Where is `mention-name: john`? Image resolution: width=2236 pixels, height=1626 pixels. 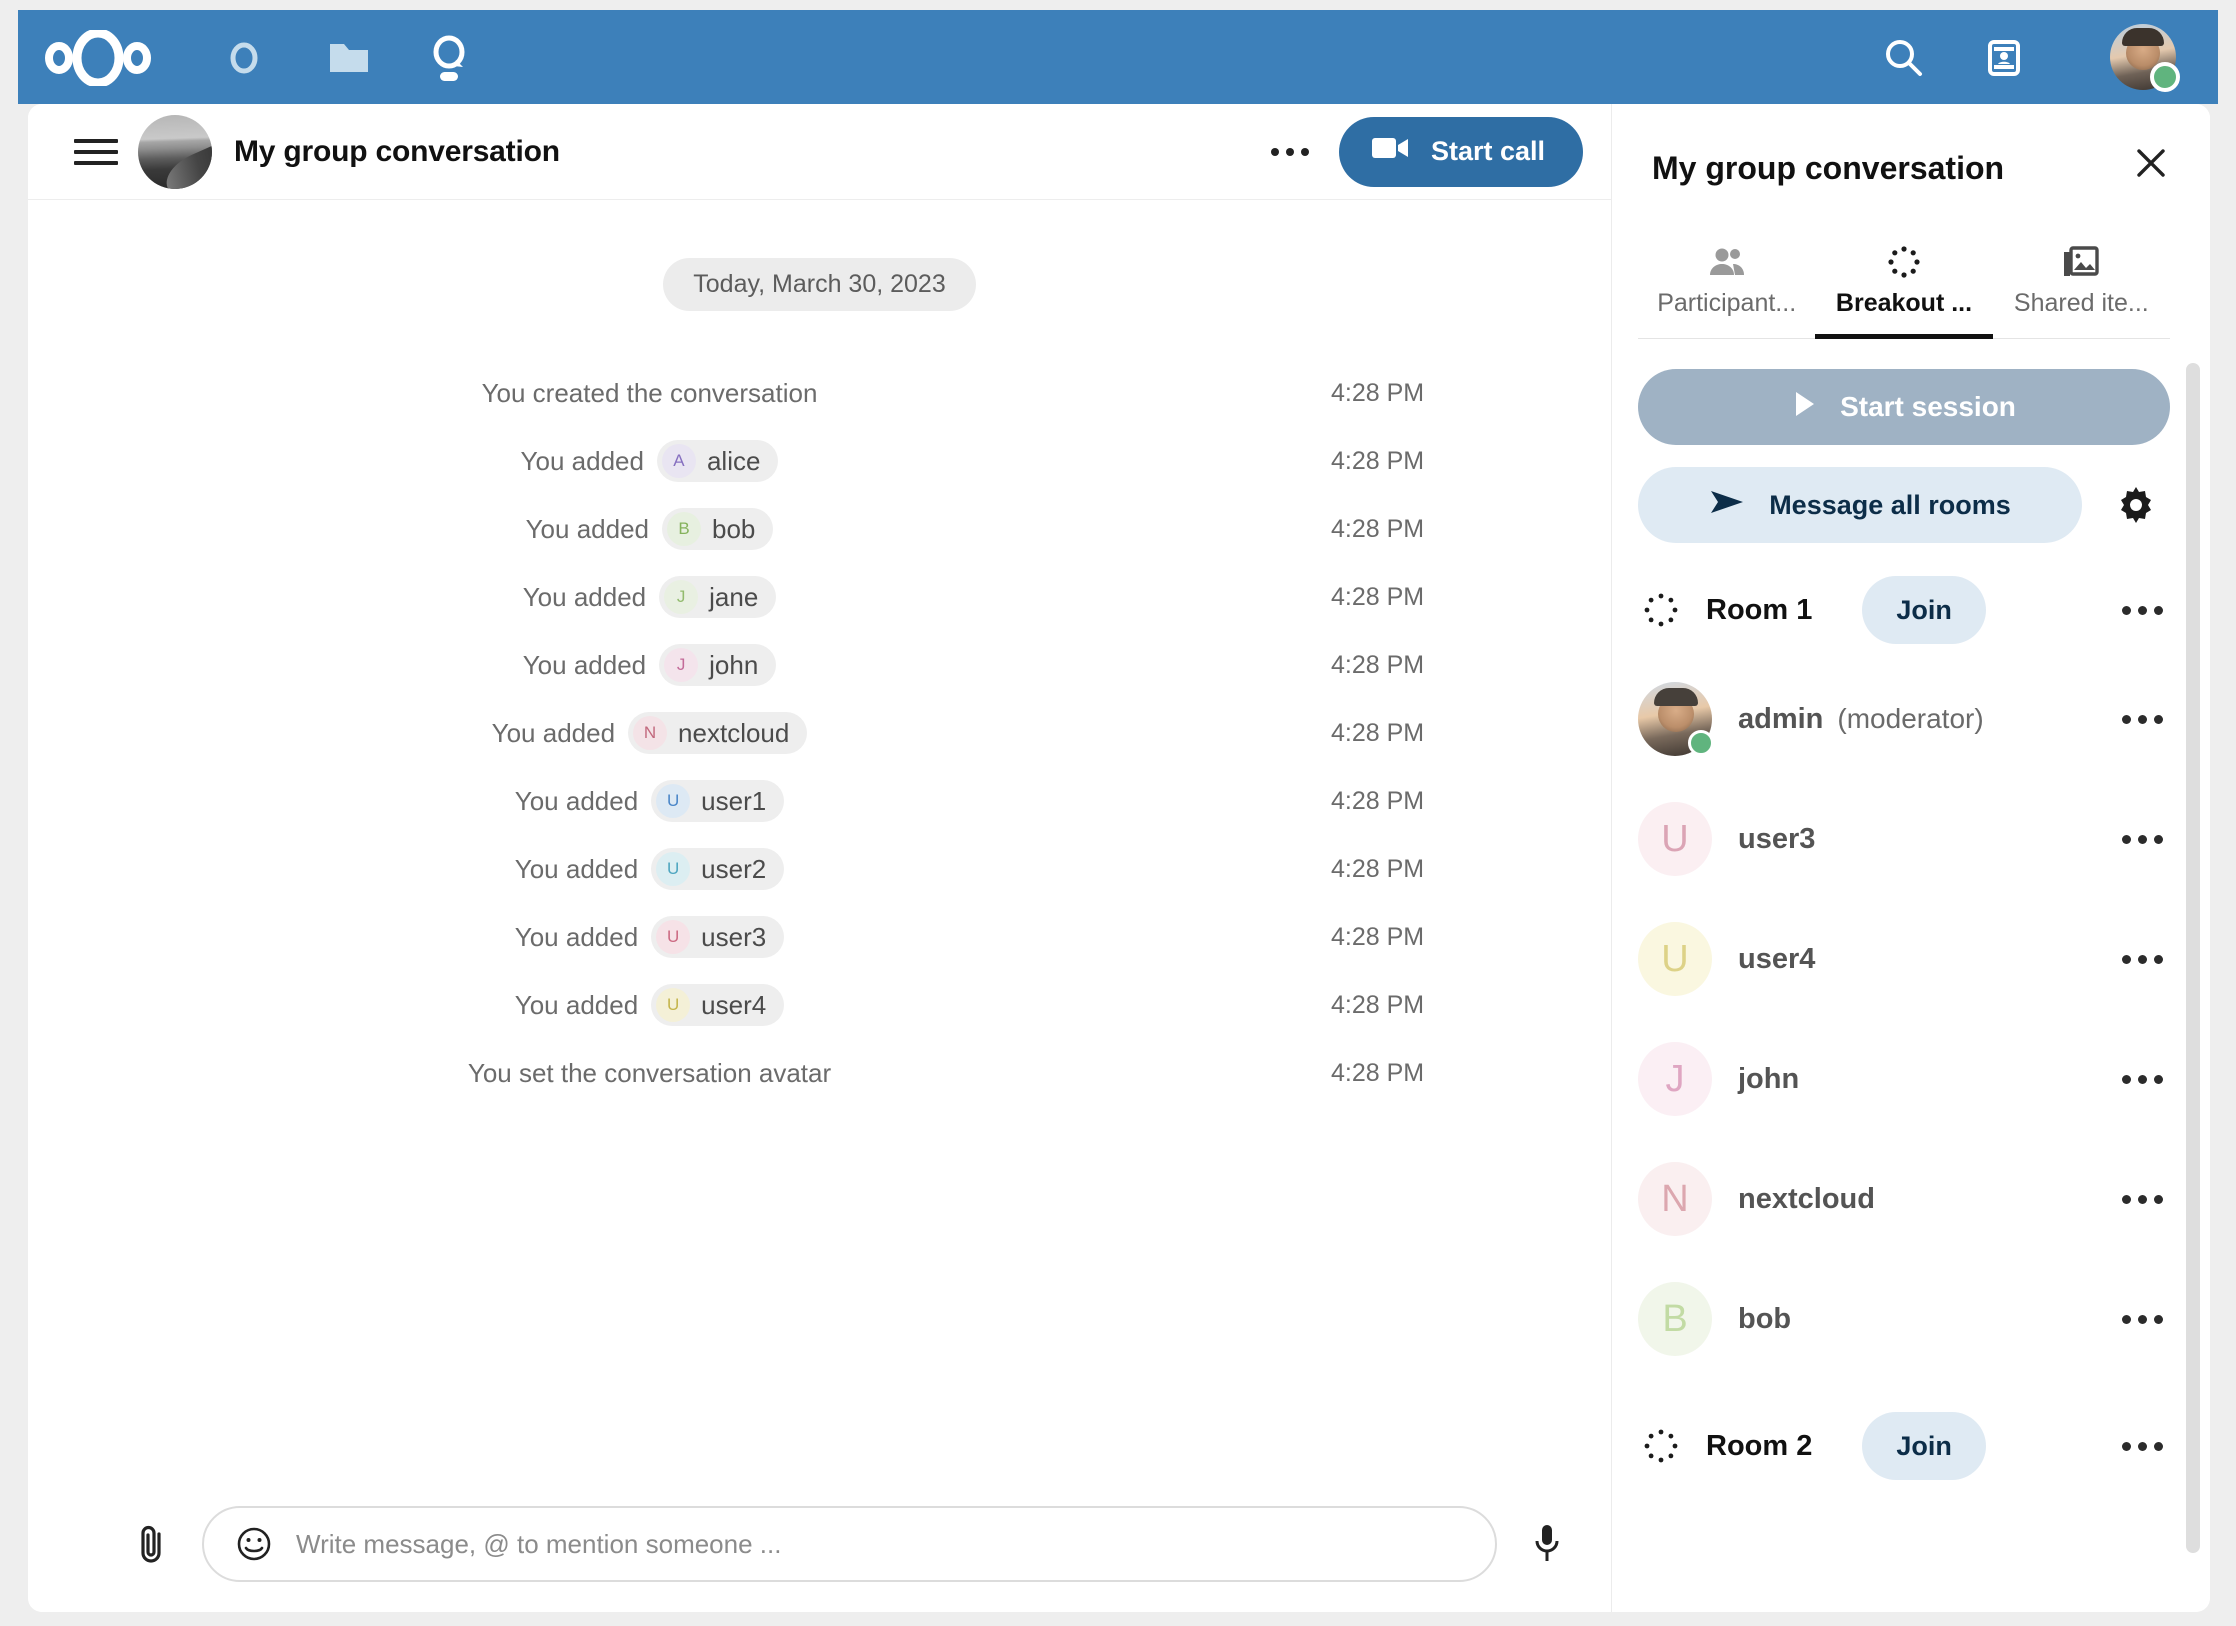
mention-name: john is located at coordinates (734, 664).